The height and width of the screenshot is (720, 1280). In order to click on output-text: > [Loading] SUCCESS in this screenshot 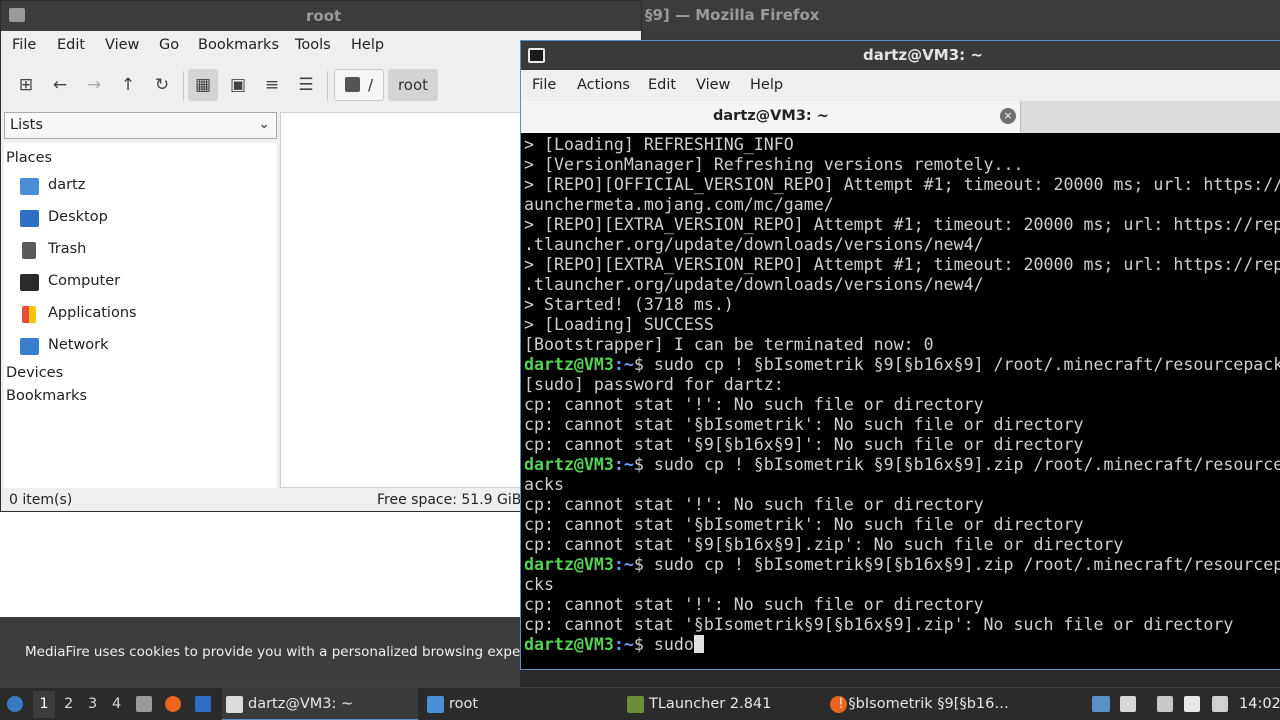, I will do `click(619, 324)`.